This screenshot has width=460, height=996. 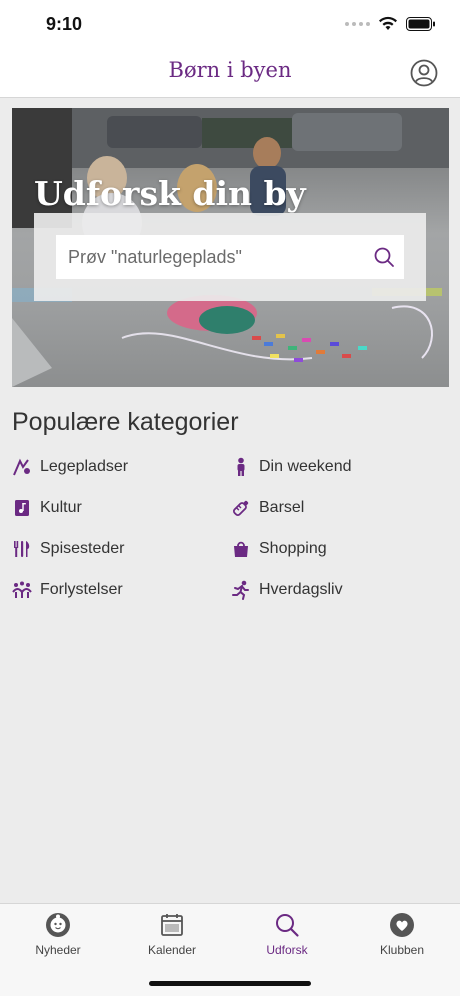 I want to click on category-spisesteder: Spisesteder, so click(x=68, y=549).